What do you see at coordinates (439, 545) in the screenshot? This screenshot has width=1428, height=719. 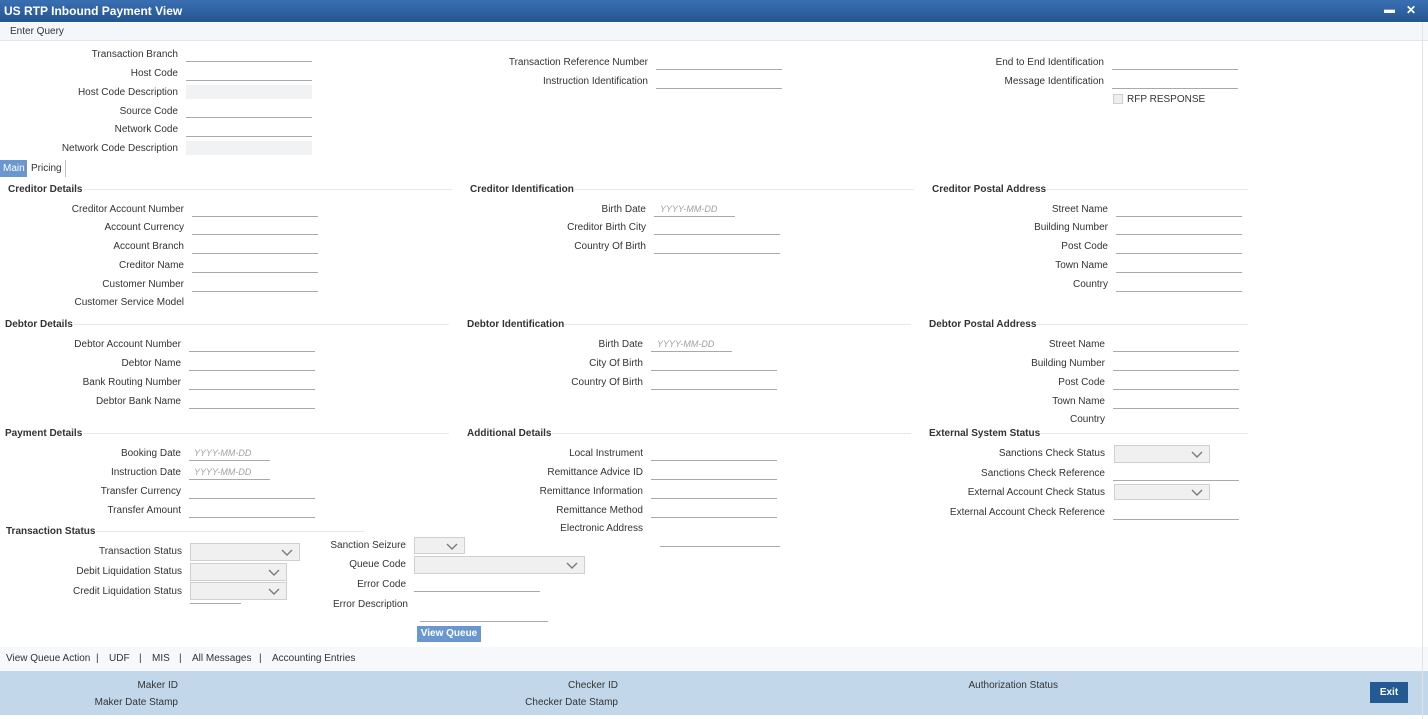 I see `sanction-seizure-select` at bounding box center [439, 545].